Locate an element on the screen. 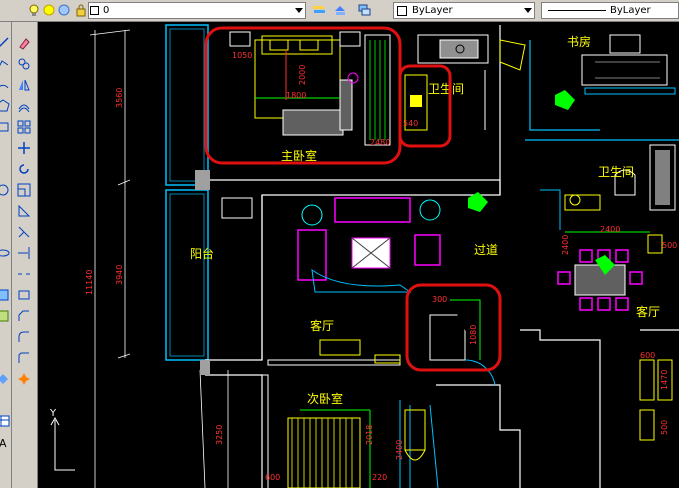  dim-600-bottom: 600 is located at coordinates (272, 477).